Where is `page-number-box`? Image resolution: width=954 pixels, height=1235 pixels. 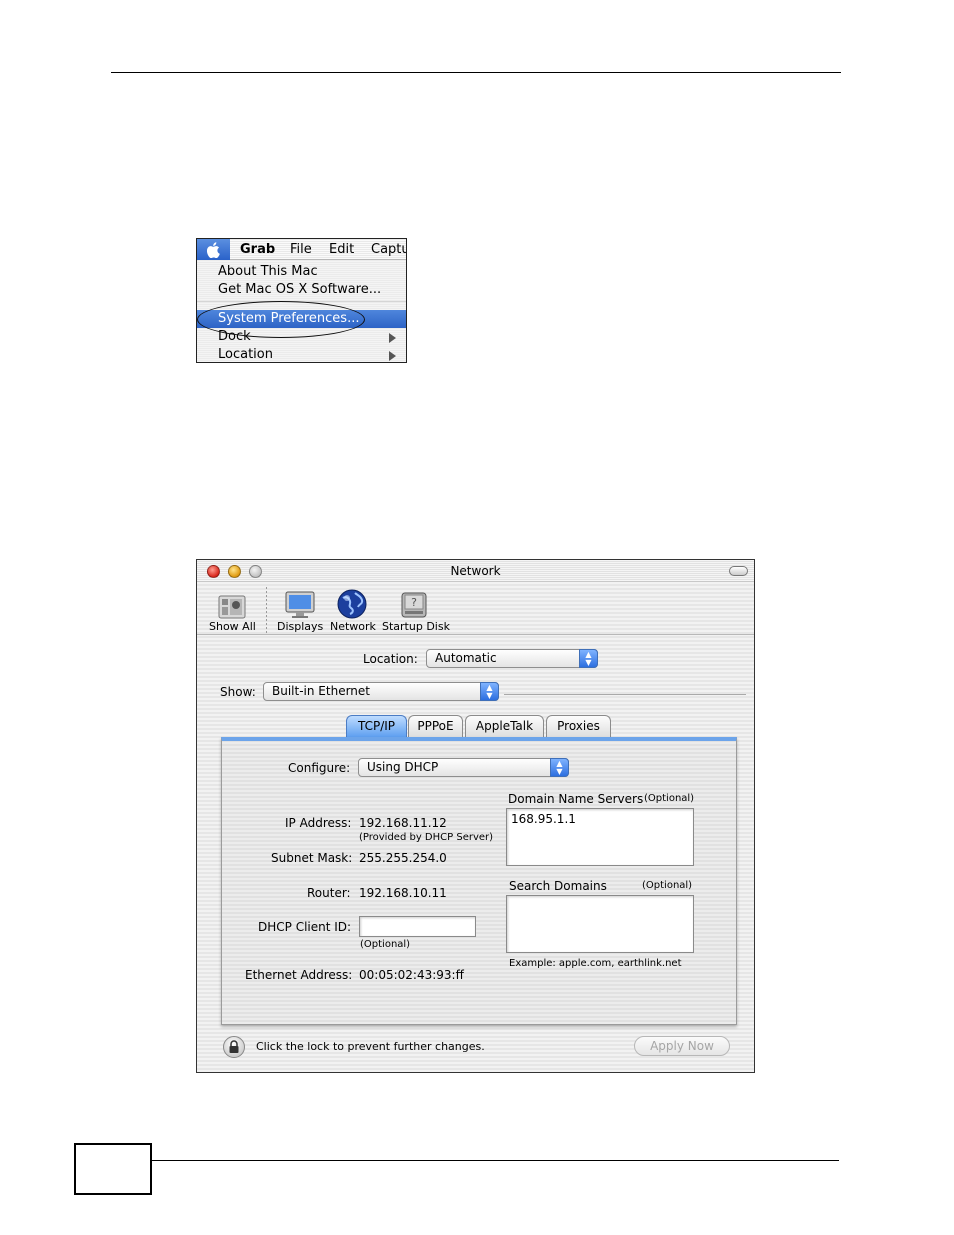
page-number-box is located at coordinates (113, 1169).